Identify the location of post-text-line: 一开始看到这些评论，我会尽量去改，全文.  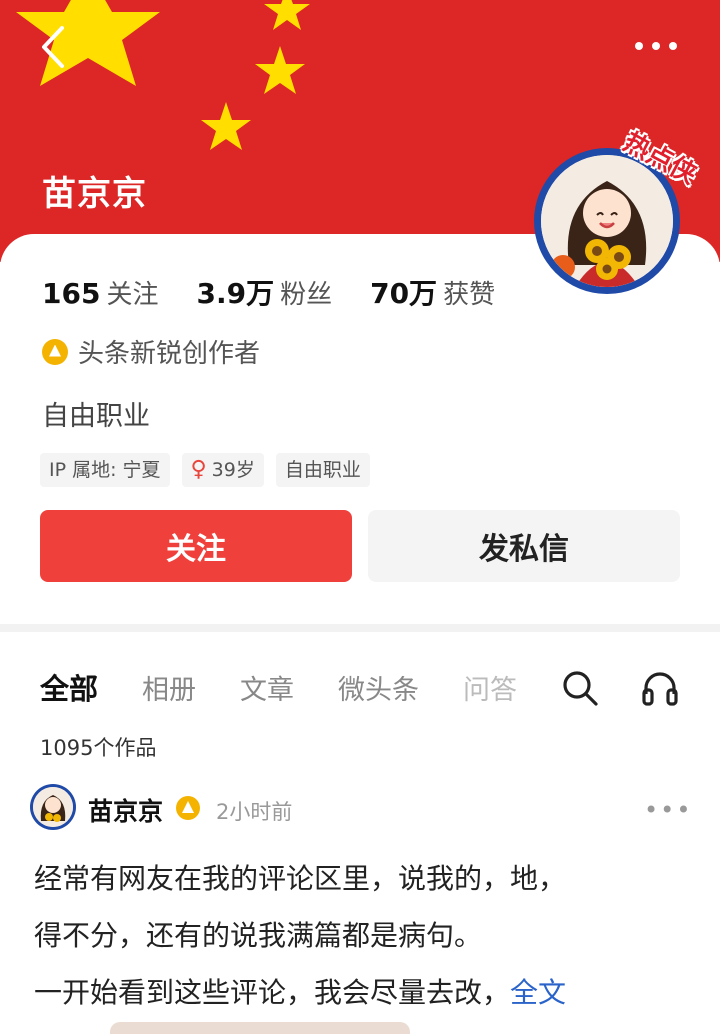
(359, 992).